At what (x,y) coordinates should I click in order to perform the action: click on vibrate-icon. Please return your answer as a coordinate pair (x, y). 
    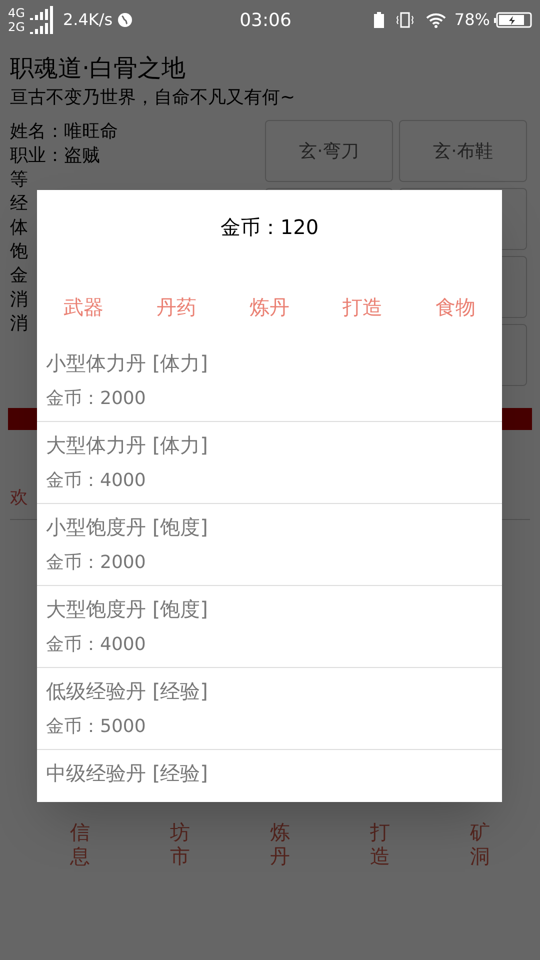
    Looking at the image, I should click on (405, 20).